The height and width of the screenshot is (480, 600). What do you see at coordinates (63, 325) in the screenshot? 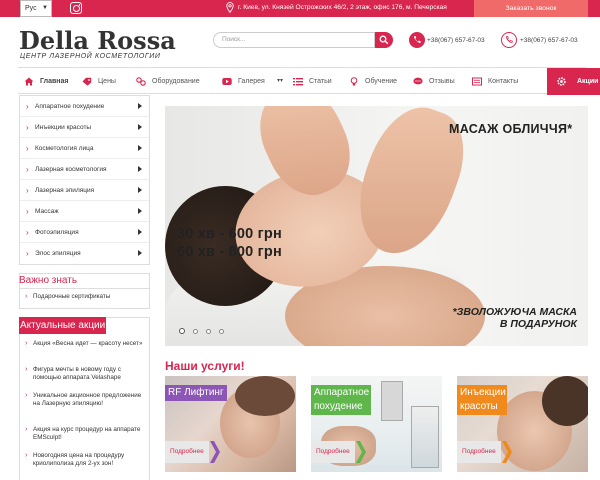
I see `promotions-title: Актуальные акции` at bounding box center [63, 325].